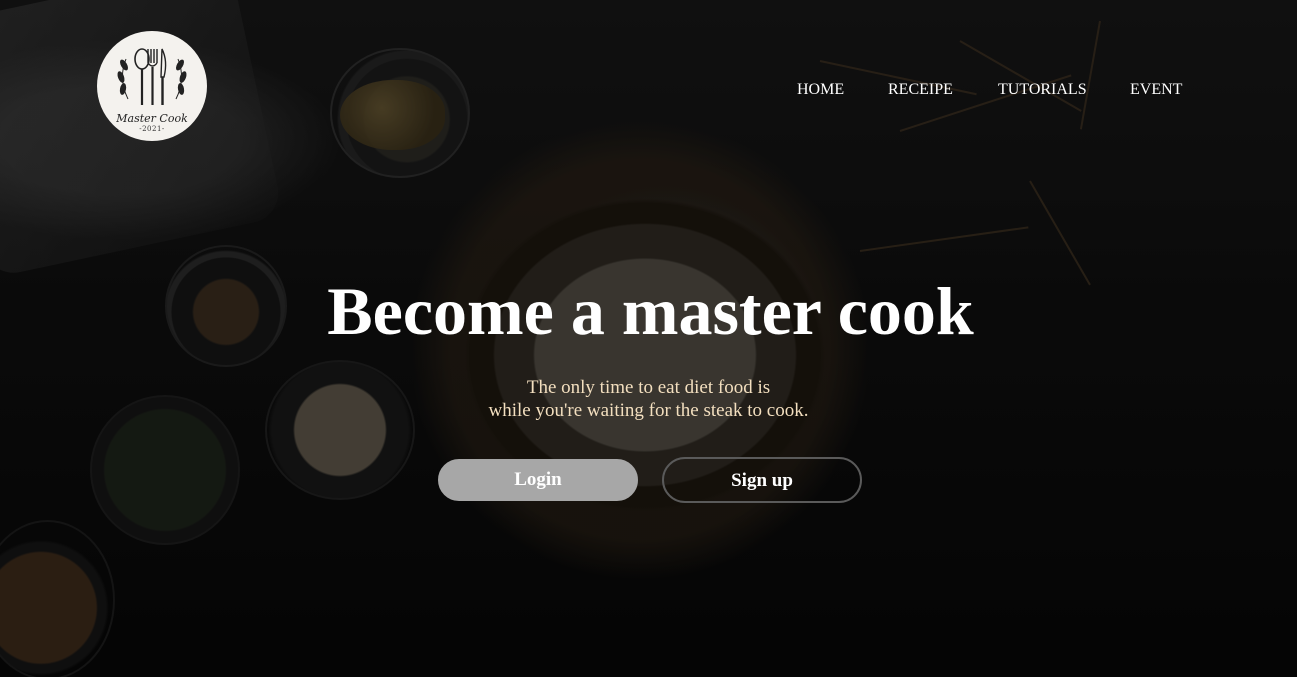 This screenshot has width=1297, height=677. What do you see at coordinates (1160, 90) in the screenshot?
I see `nav-item-event: EVENT` at bounding box center [1160, 90].